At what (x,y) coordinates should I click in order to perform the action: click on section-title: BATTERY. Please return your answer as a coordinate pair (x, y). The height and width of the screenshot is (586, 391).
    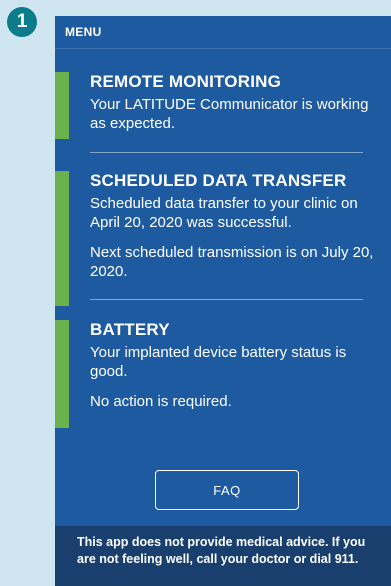
    Looking at the image, I should click on (130, 329).